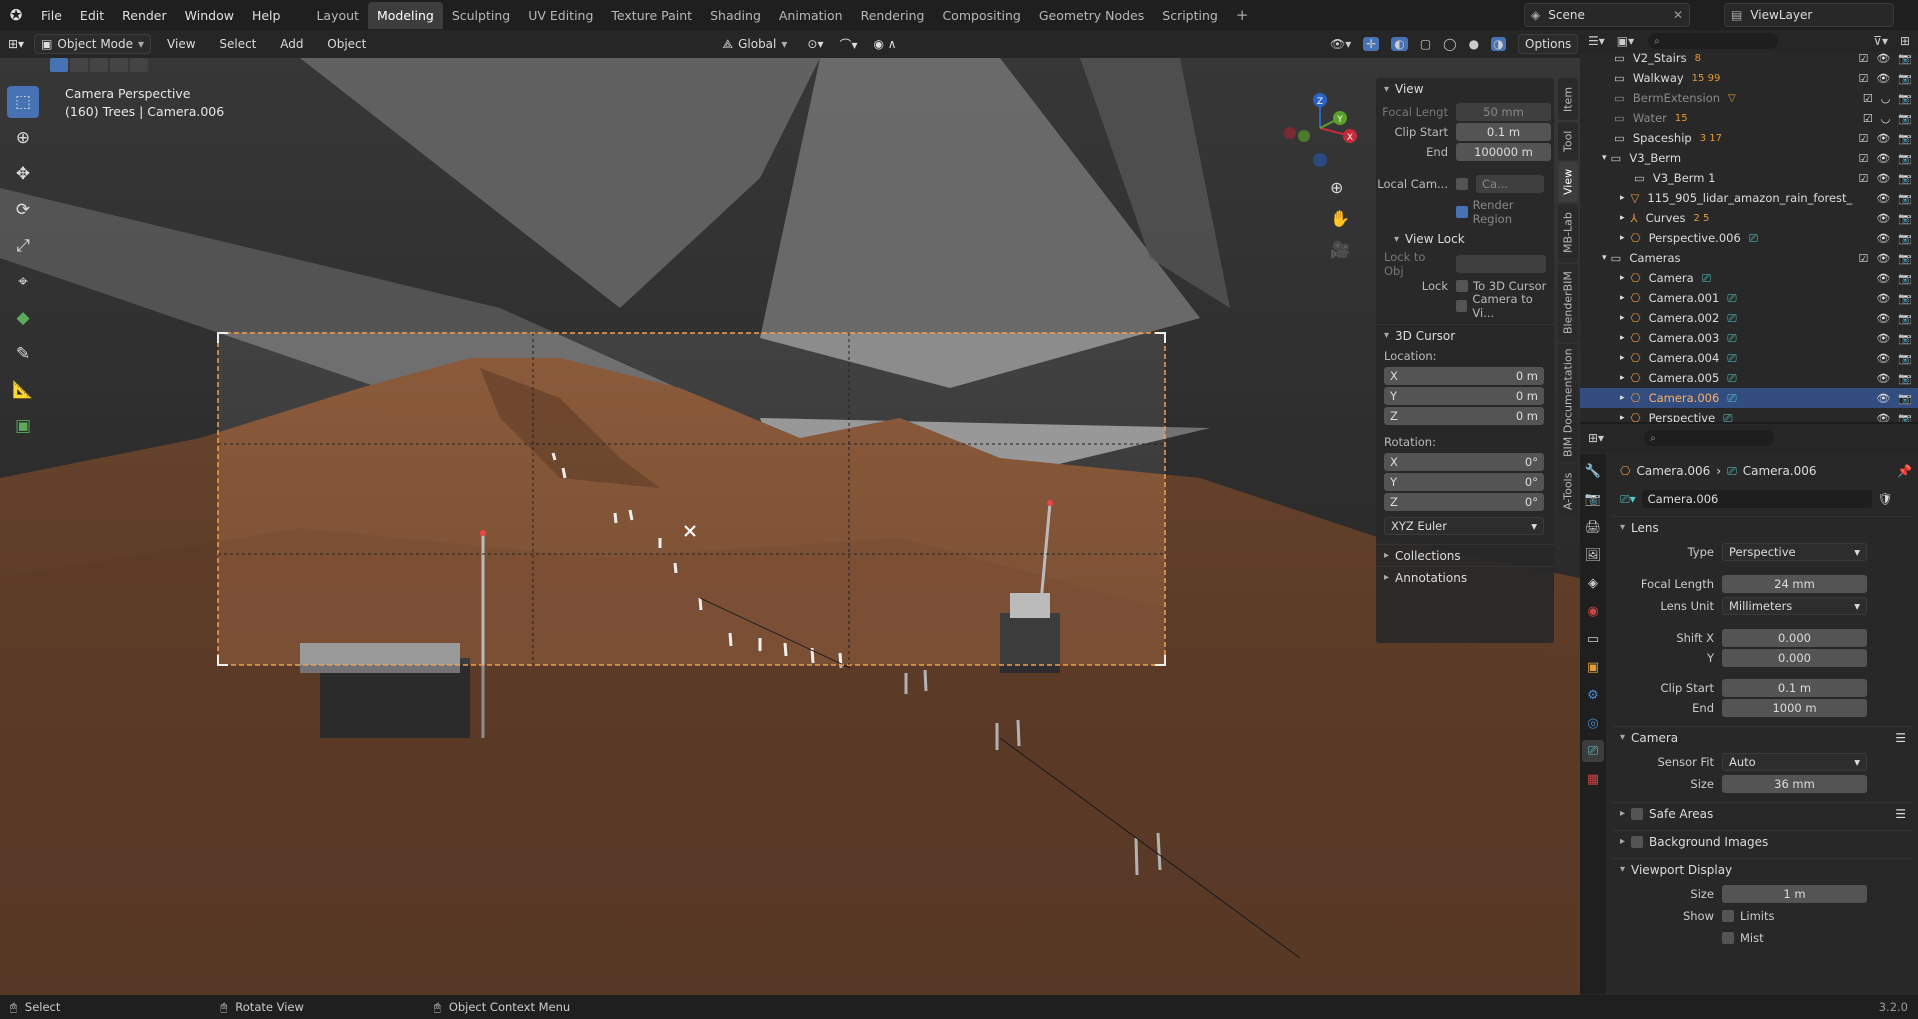 The width and height of the screenshot is (1918, 1019). Describe the element at coordinates (1905, 41) in the screenshot. I see `new-collection-icon: ⊞` at that location.